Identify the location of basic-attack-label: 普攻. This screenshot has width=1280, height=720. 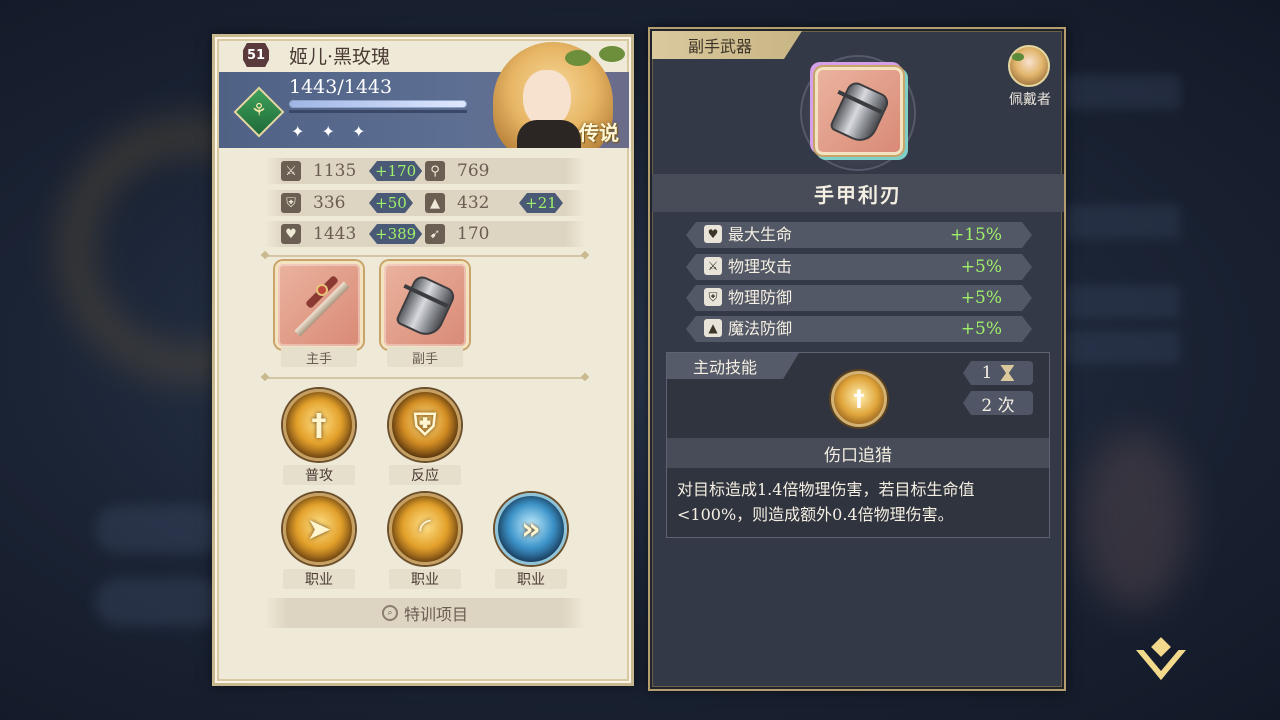
(319, 475).